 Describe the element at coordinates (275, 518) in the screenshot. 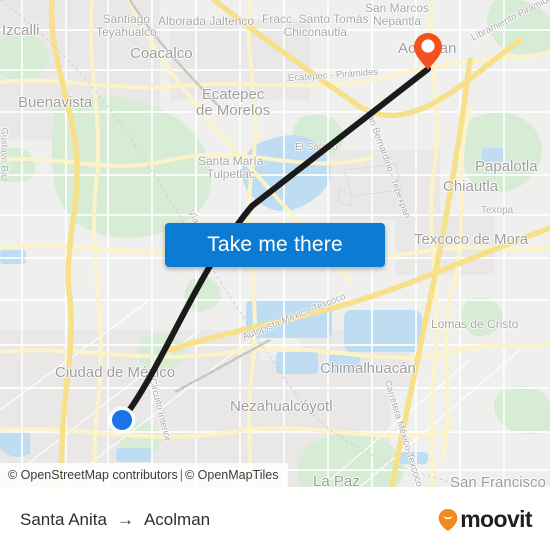

I see `footer-bar: Santa Anita → Acolman moovit` at that location.